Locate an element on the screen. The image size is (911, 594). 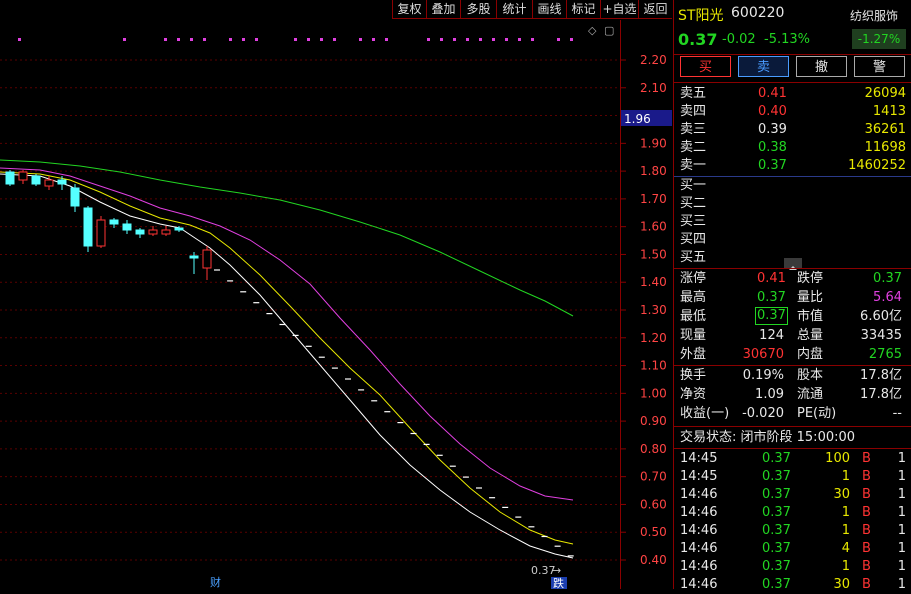
bid-row-5: 买五 is located at coordinates (693, 258).